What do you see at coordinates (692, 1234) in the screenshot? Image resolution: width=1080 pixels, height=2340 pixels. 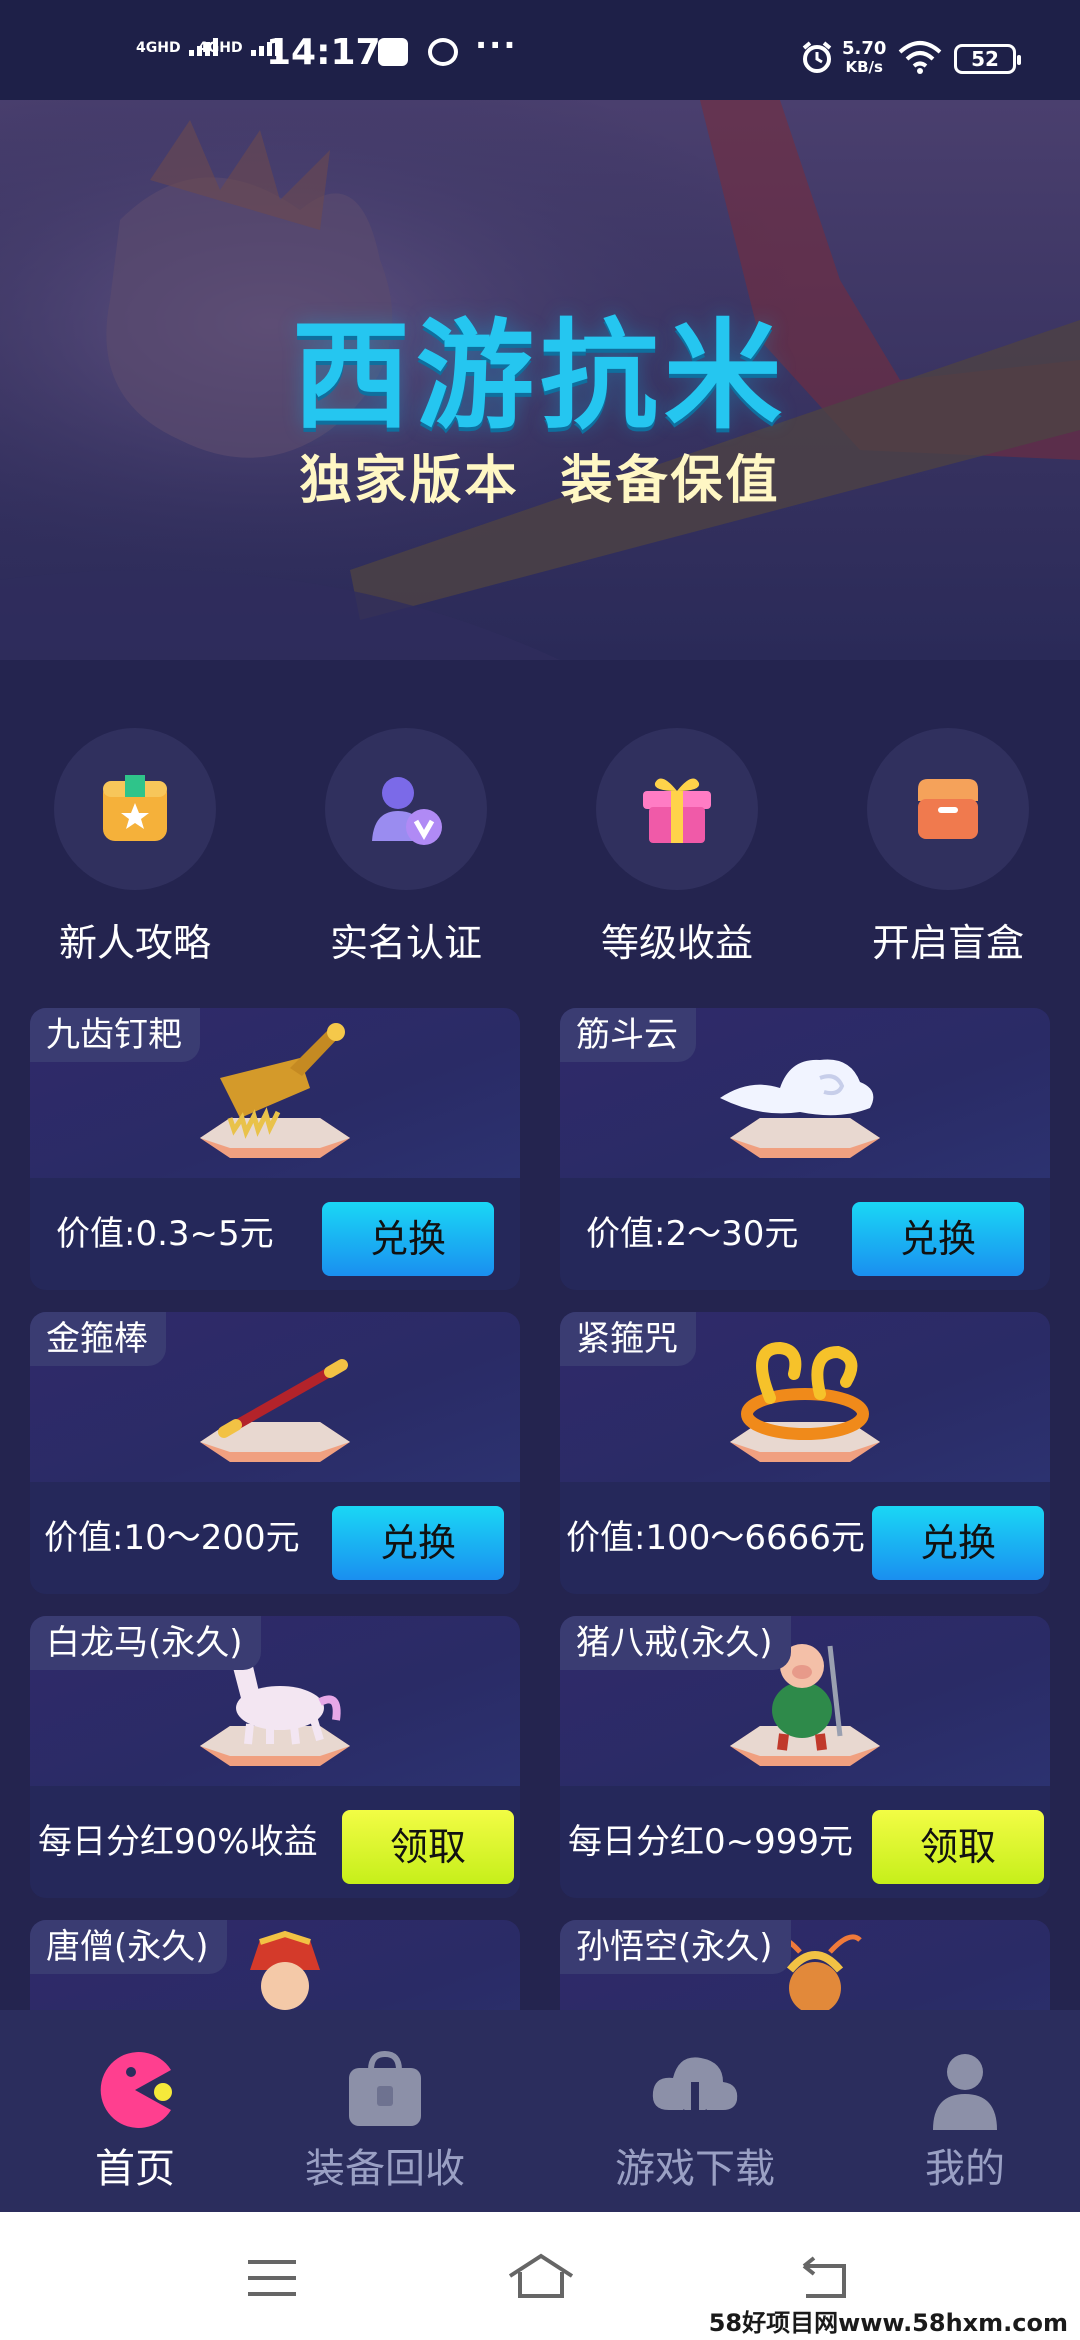 I see `card-price: 价值:2～30元` at bounding box center [692, 1234].